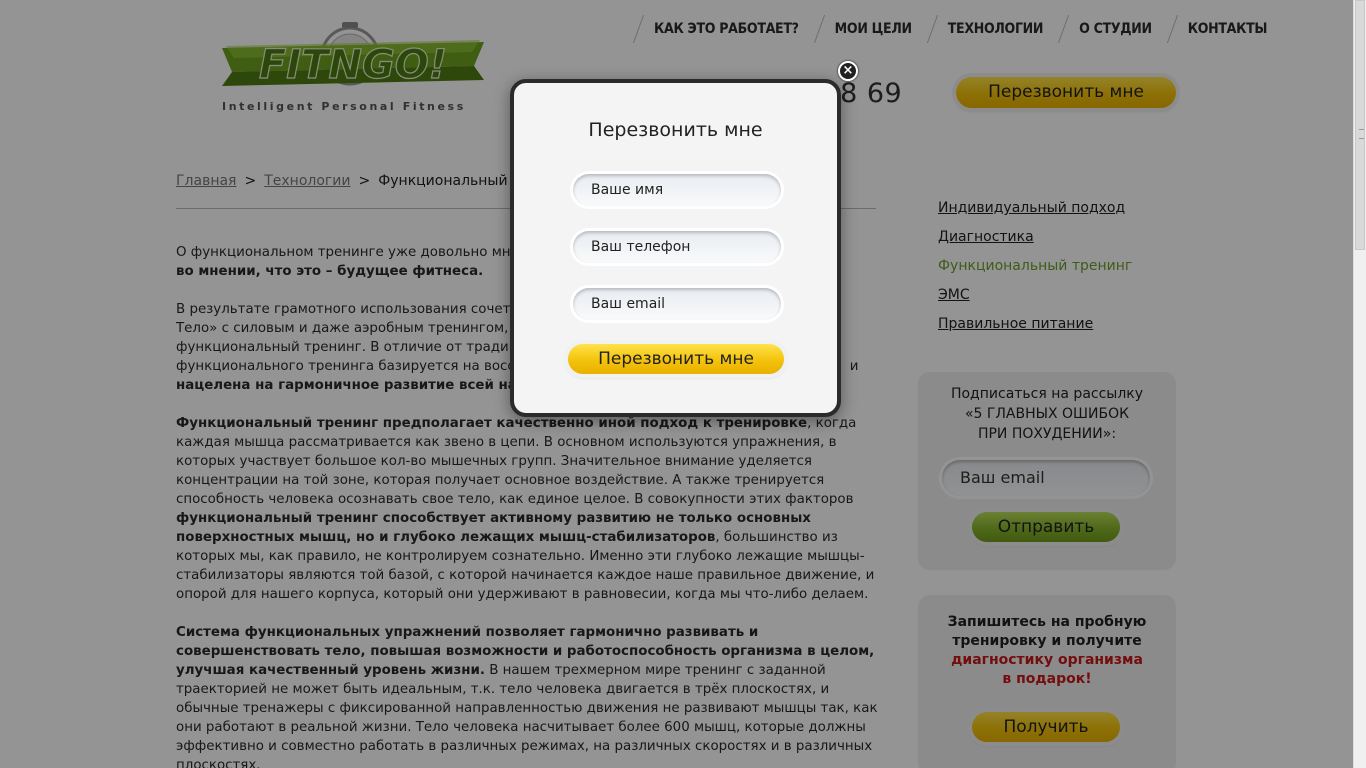  I want to click on modal-submit-button: Перезвонить мне, so click(676, 359).